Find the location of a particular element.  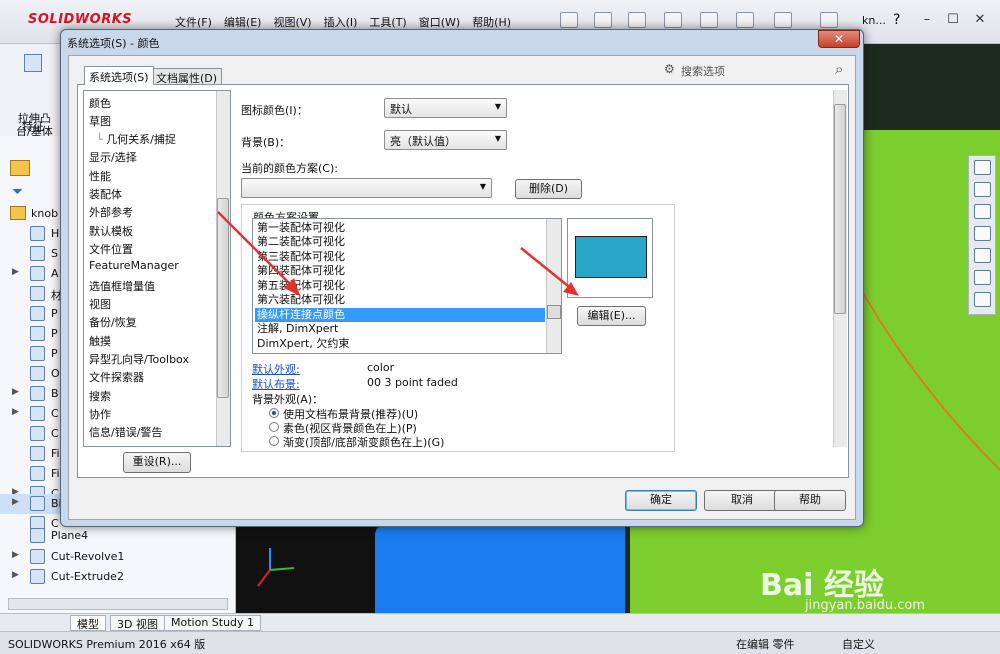

category-item-messages: 信息/错误/警告 is located at coordinates (125, 432).